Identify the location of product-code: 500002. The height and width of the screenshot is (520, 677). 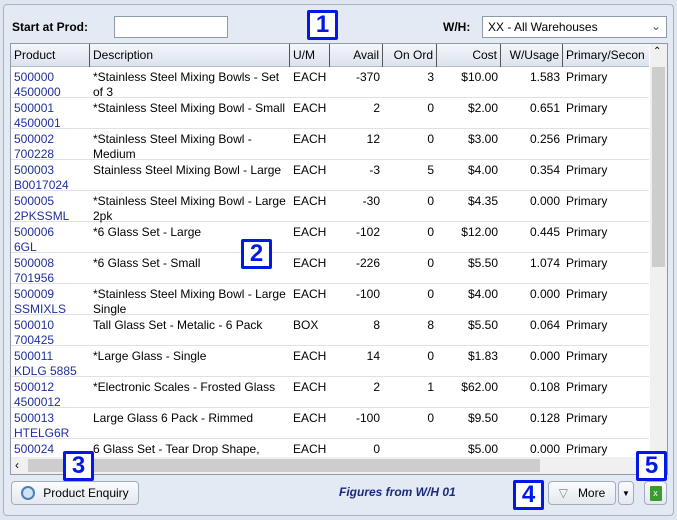
(50, 139).